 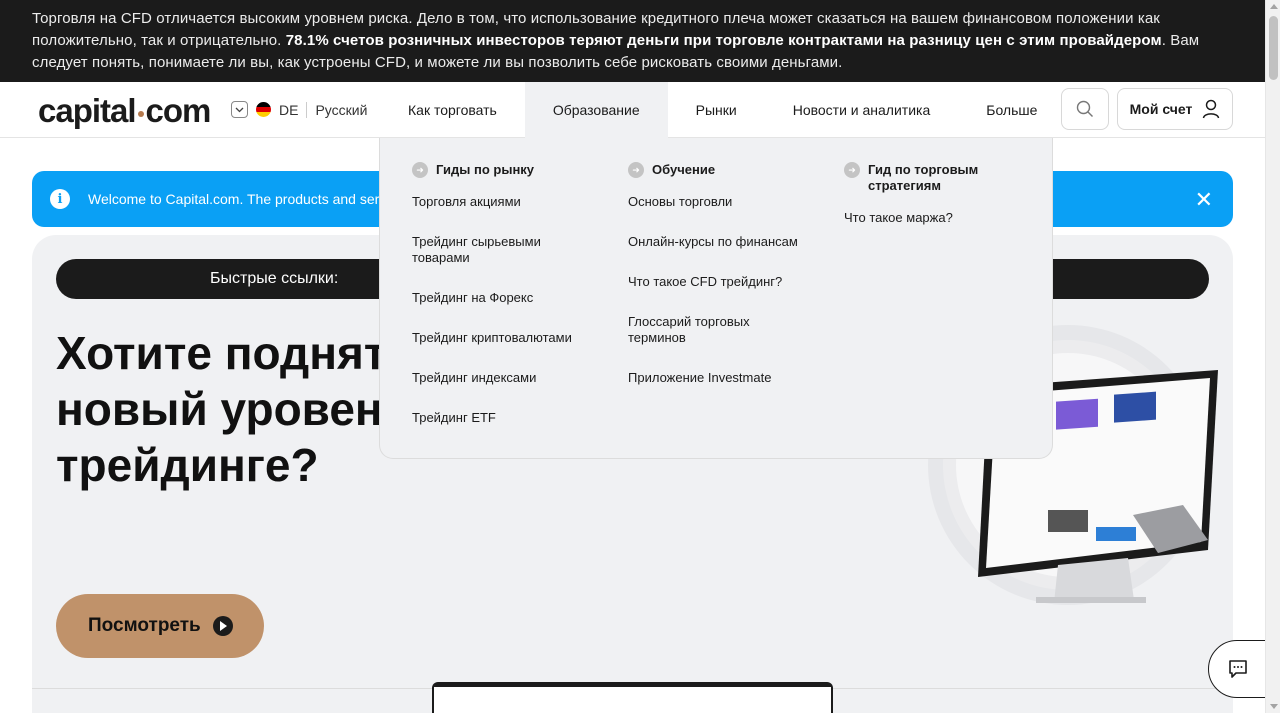 What do you see at coordinates (1204, 200) in the screenshot?
I see `close-icon: ✕` at bounding box center [1204, 200].